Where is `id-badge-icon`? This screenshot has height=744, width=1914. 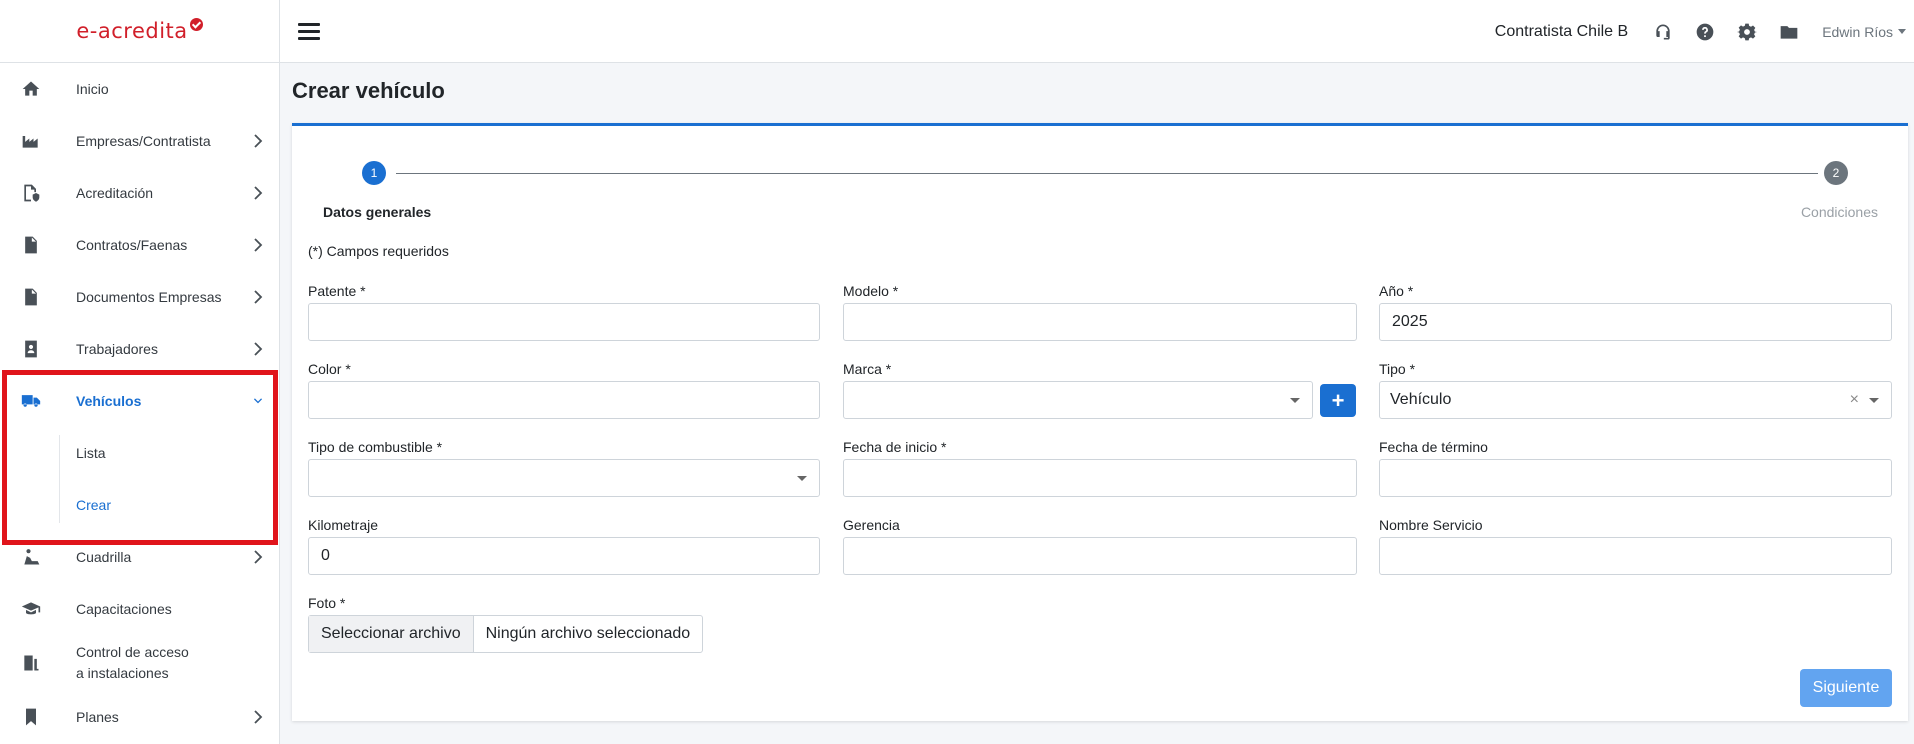 id-badge-icon is located at coordinates (31, 349).